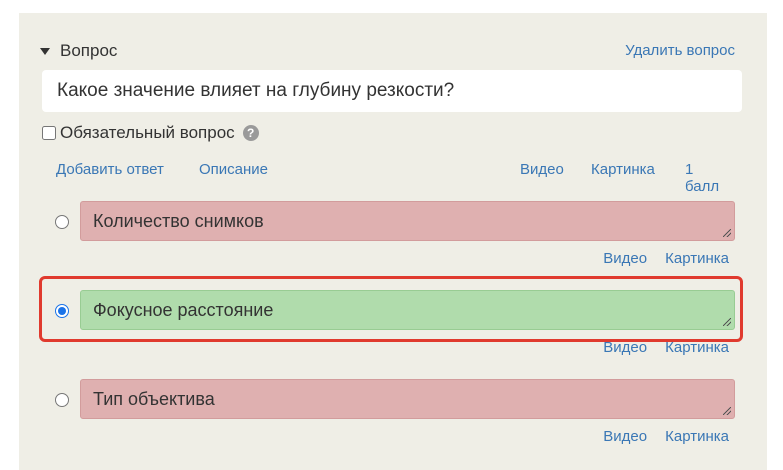  I want to click on picture-link: Картинка, so click(623, 169).